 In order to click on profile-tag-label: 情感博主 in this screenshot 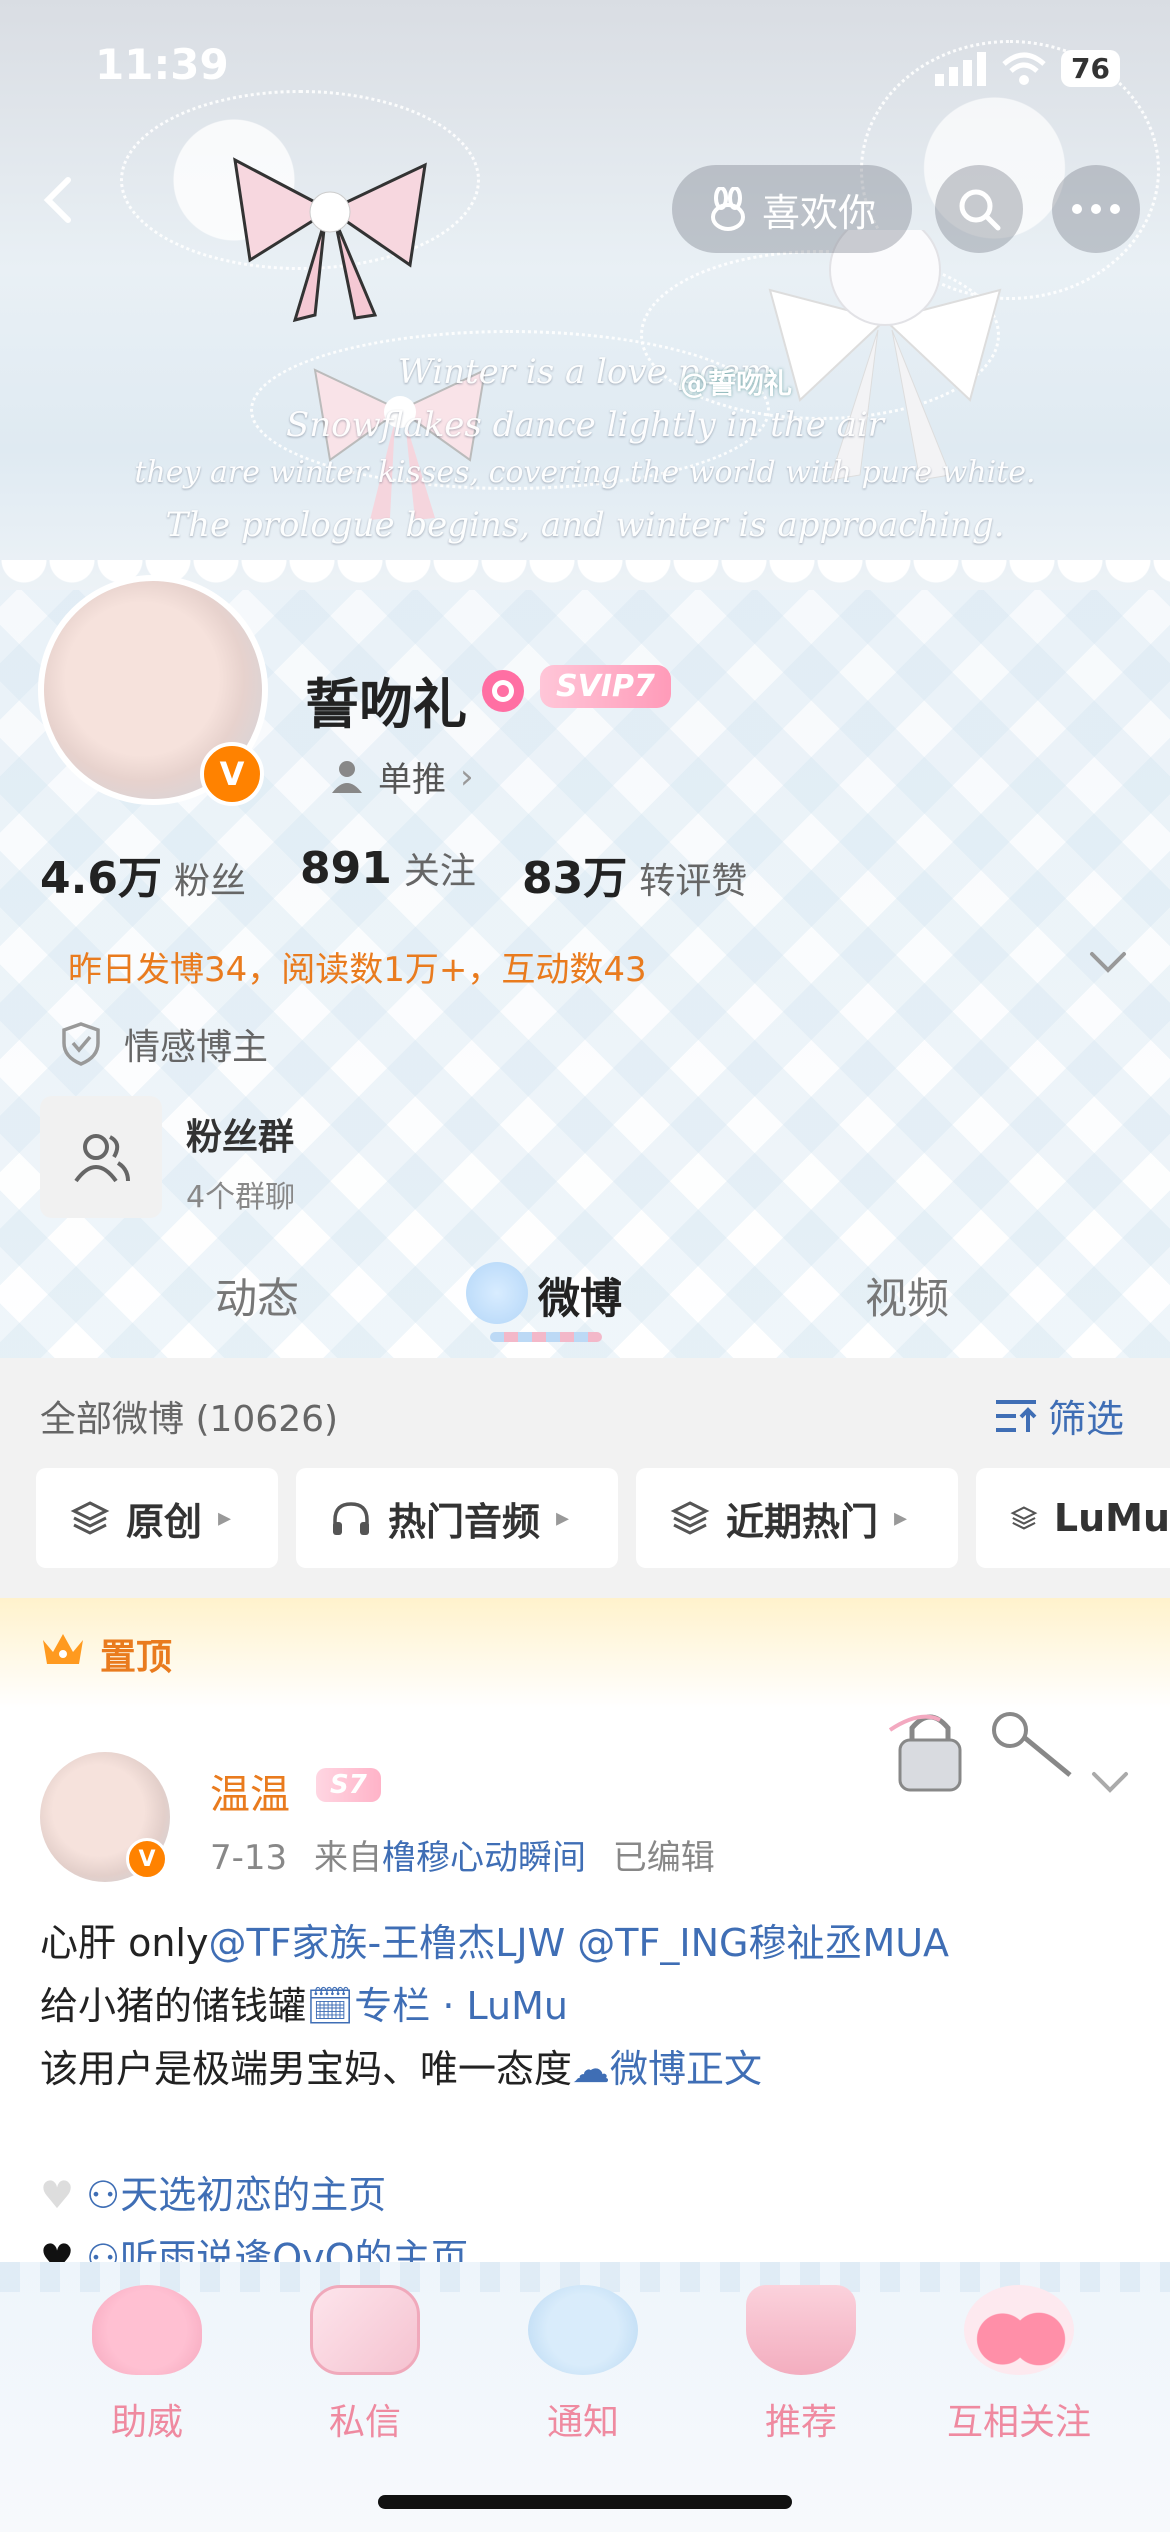, I will do `click(196, 1047)`.